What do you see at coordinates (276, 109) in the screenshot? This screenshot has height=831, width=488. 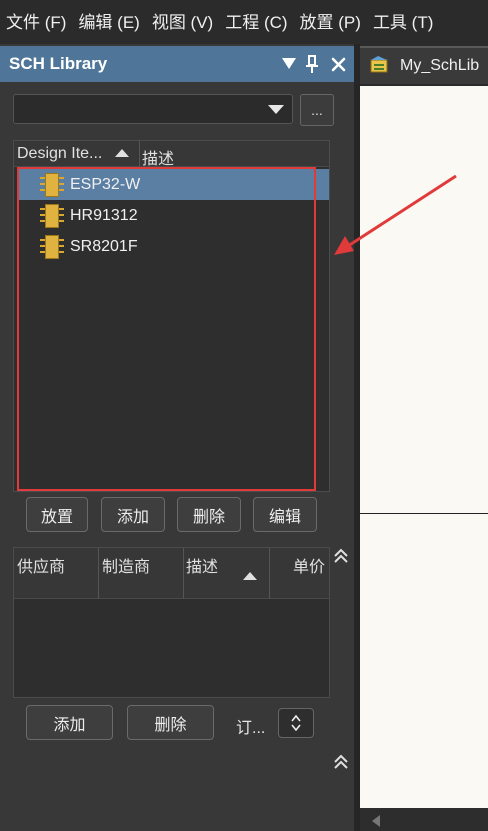 I see `chevron-down-icon` at bounding box center [276, 109].